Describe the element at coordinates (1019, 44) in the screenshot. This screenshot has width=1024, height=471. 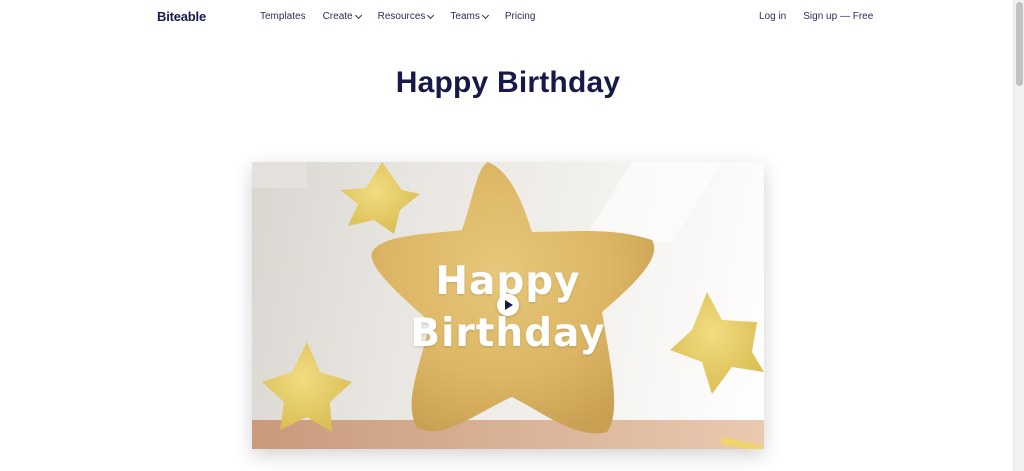
I see `scrollbar-thumb` at that location.